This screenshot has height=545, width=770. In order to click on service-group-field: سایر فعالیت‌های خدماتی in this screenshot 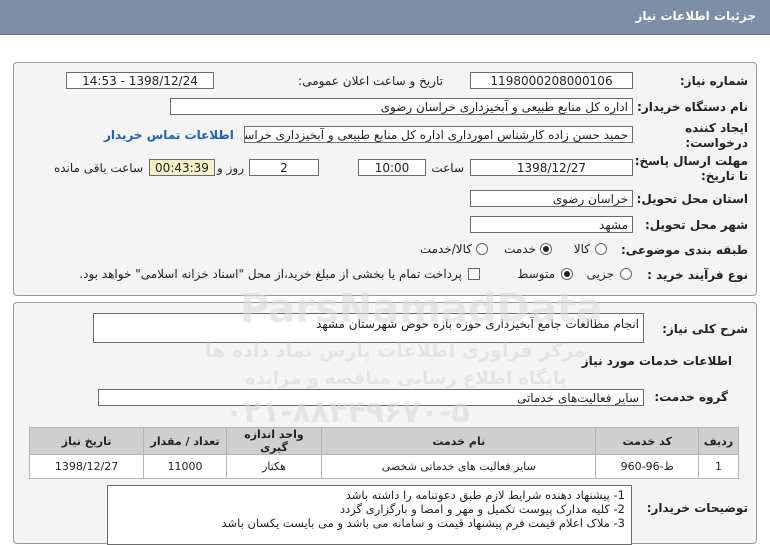, I will do `click(371, 397)`.